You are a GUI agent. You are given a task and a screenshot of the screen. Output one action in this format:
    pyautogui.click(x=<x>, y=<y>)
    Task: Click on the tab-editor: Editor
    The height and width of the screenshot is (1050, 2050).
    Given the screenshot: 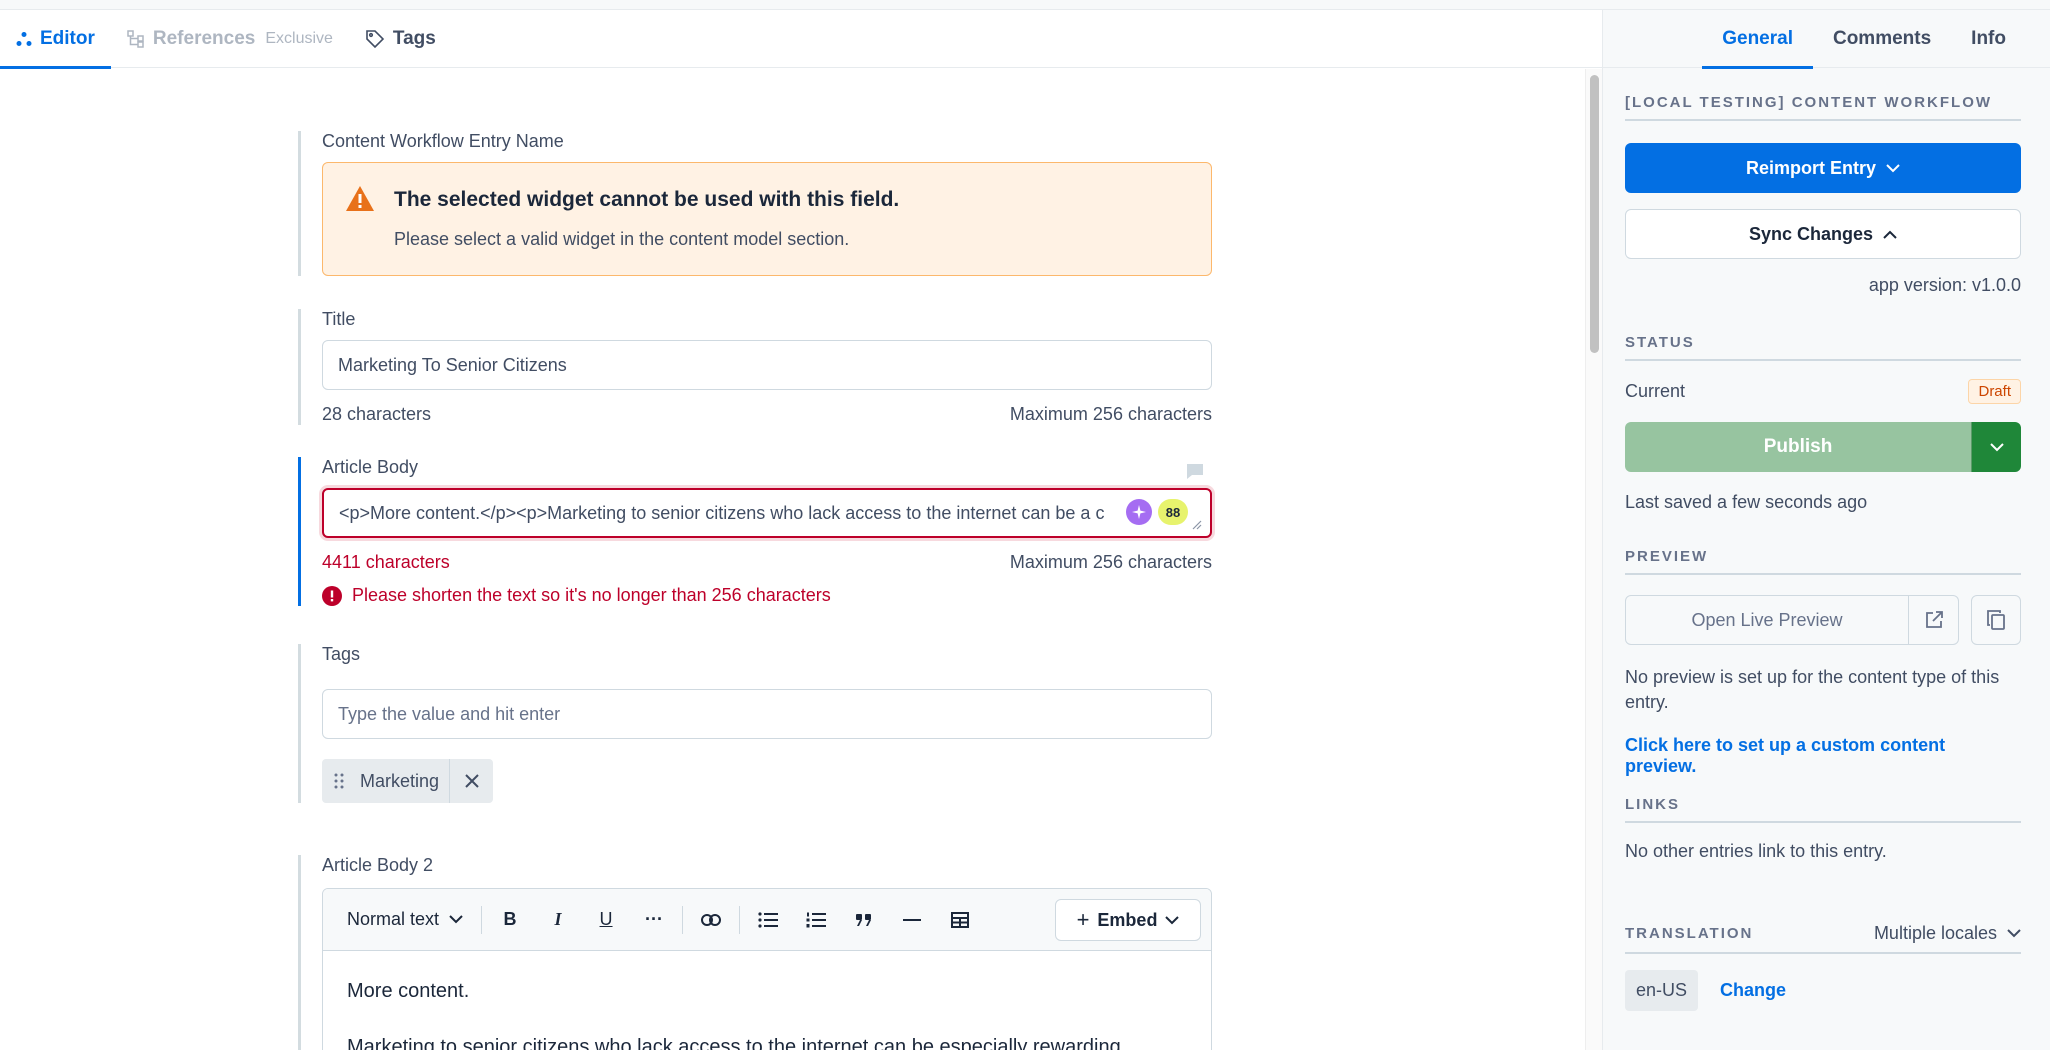 What is the action you would take?
    pyautogui.click(x=55, y=39)
    